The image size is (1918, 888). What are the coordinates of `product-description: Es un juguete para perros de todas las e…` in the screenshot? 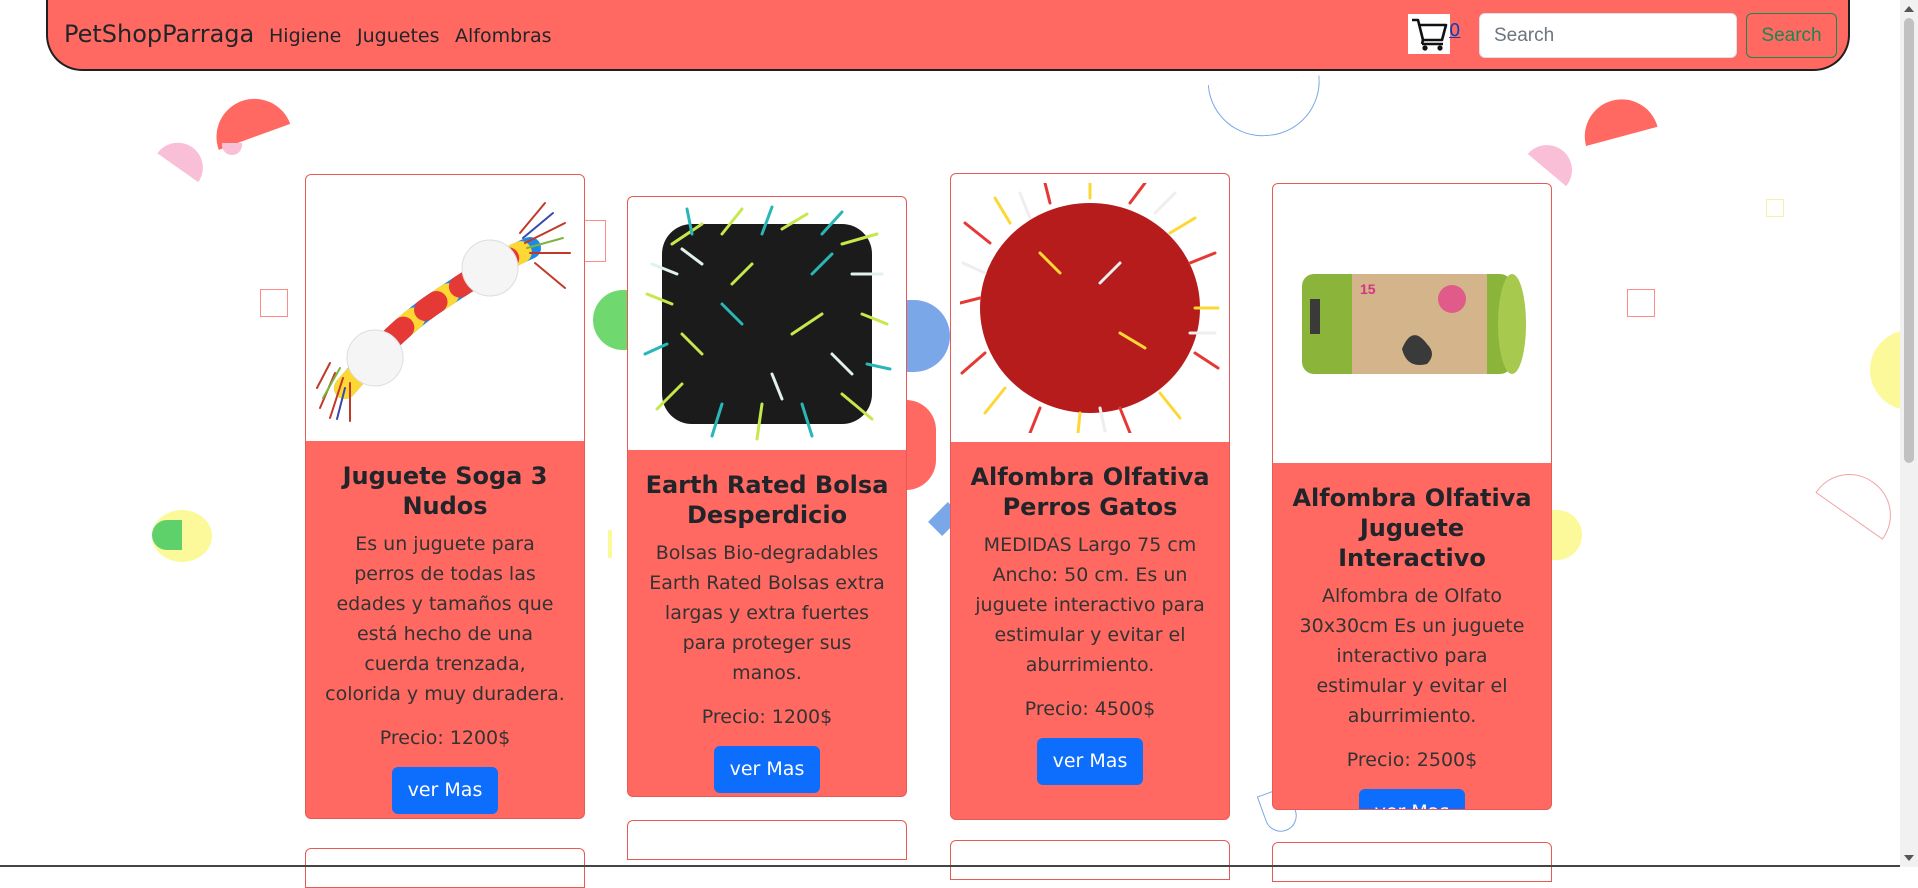 It's located at (445, 619).